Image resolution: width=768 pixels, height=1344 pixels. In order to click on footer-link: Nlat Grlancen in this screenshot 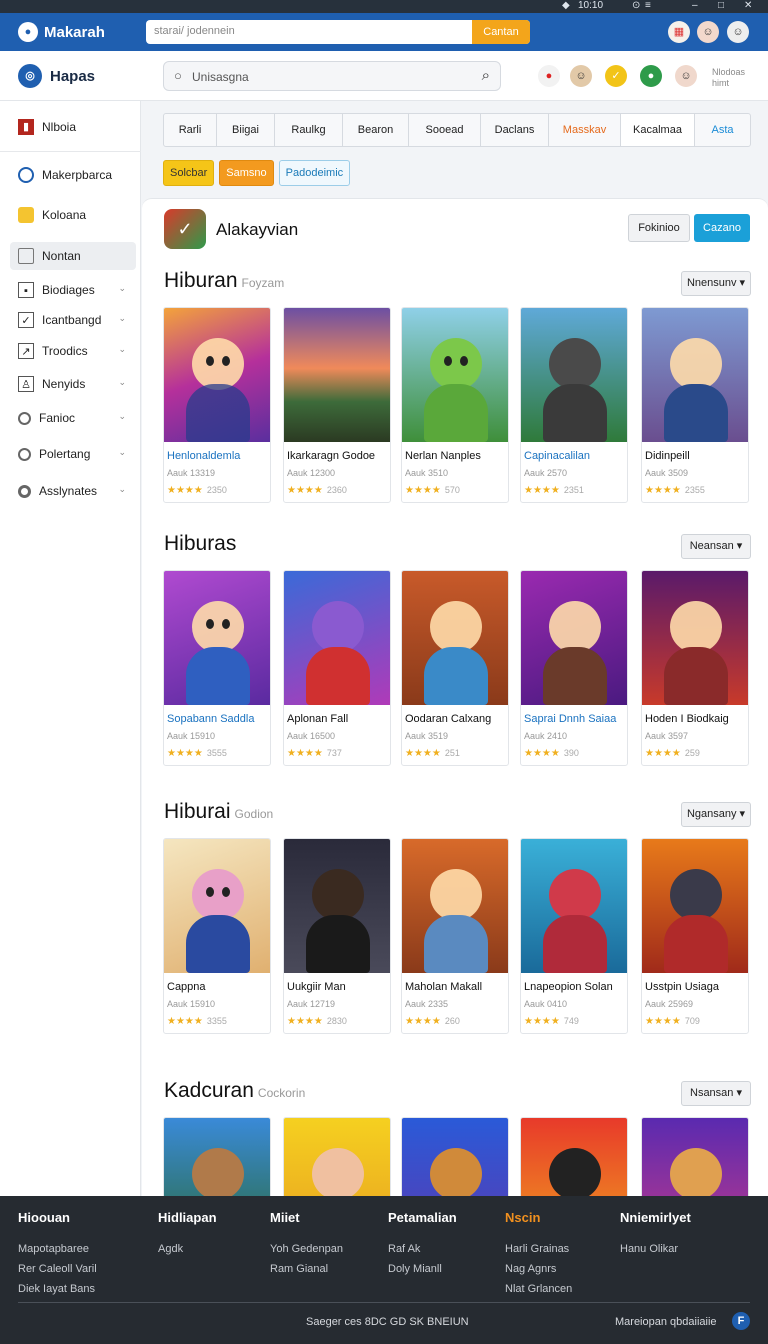, I will do `click(565, 1289)`.